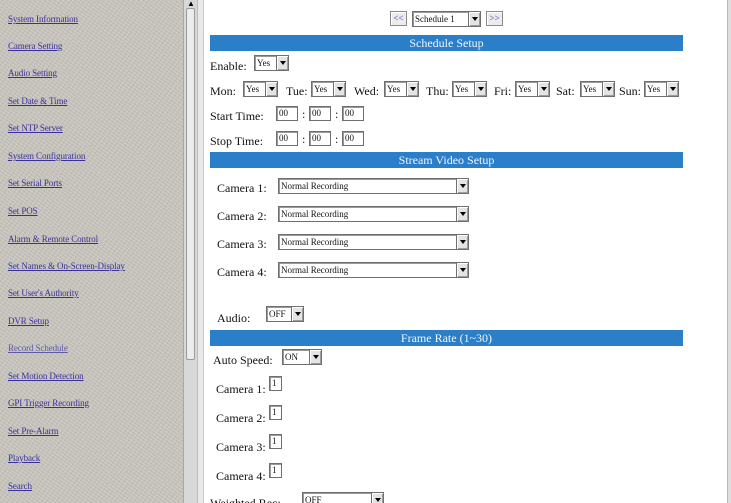 This screenshot has height=503, width=731. What do you see at coordinates (48, 403) in the screenshot?
I see `sidebar-item-gpi-trigger-recording: GPI Trigger Recording` at bounding box center [48, 403].